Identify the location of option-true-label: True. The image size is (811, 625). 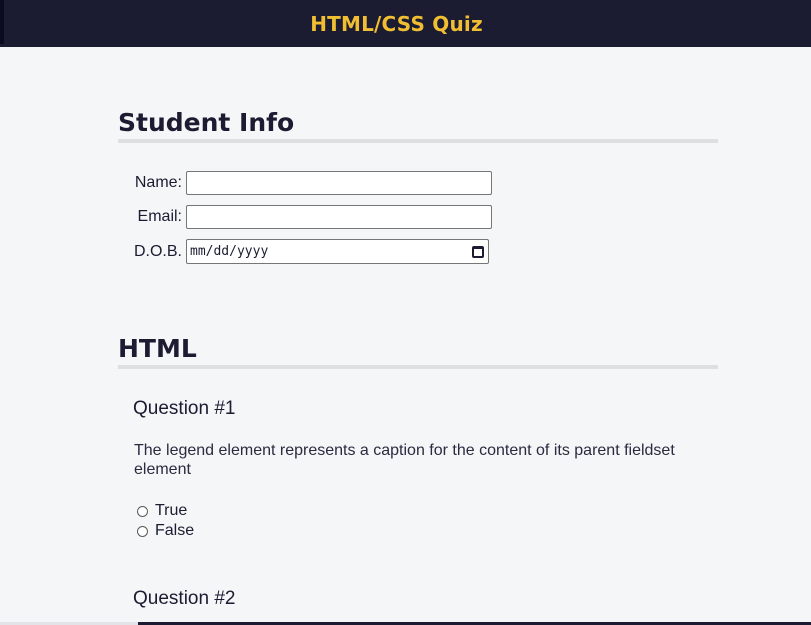
(171, 510).